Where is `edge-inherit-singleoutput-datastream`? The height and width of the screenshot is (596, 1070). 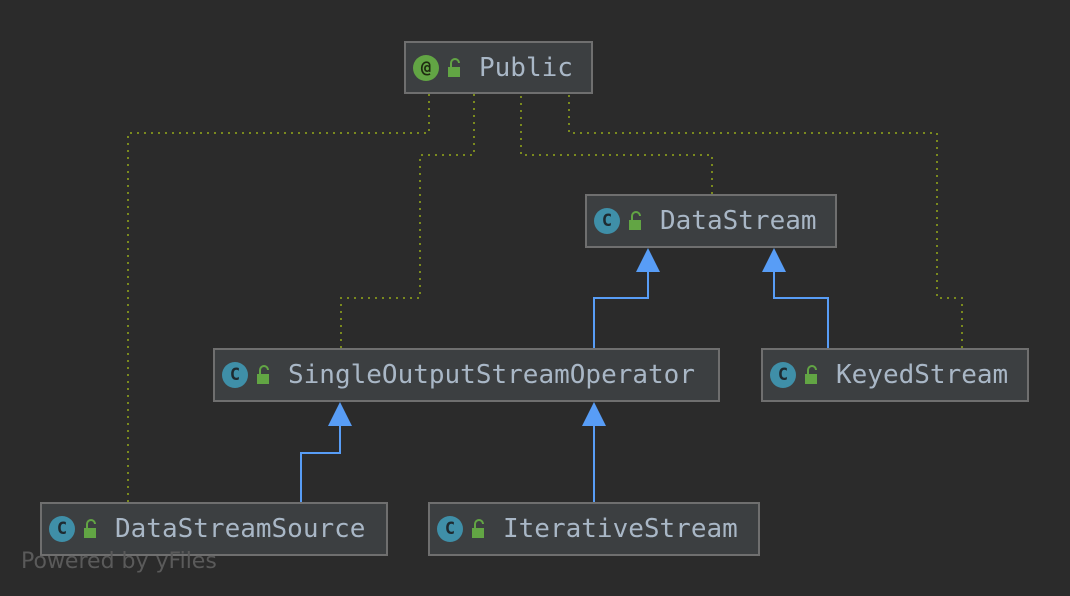 edge-inherit-singleoutput-datastream is located at coordinates (621, 309).